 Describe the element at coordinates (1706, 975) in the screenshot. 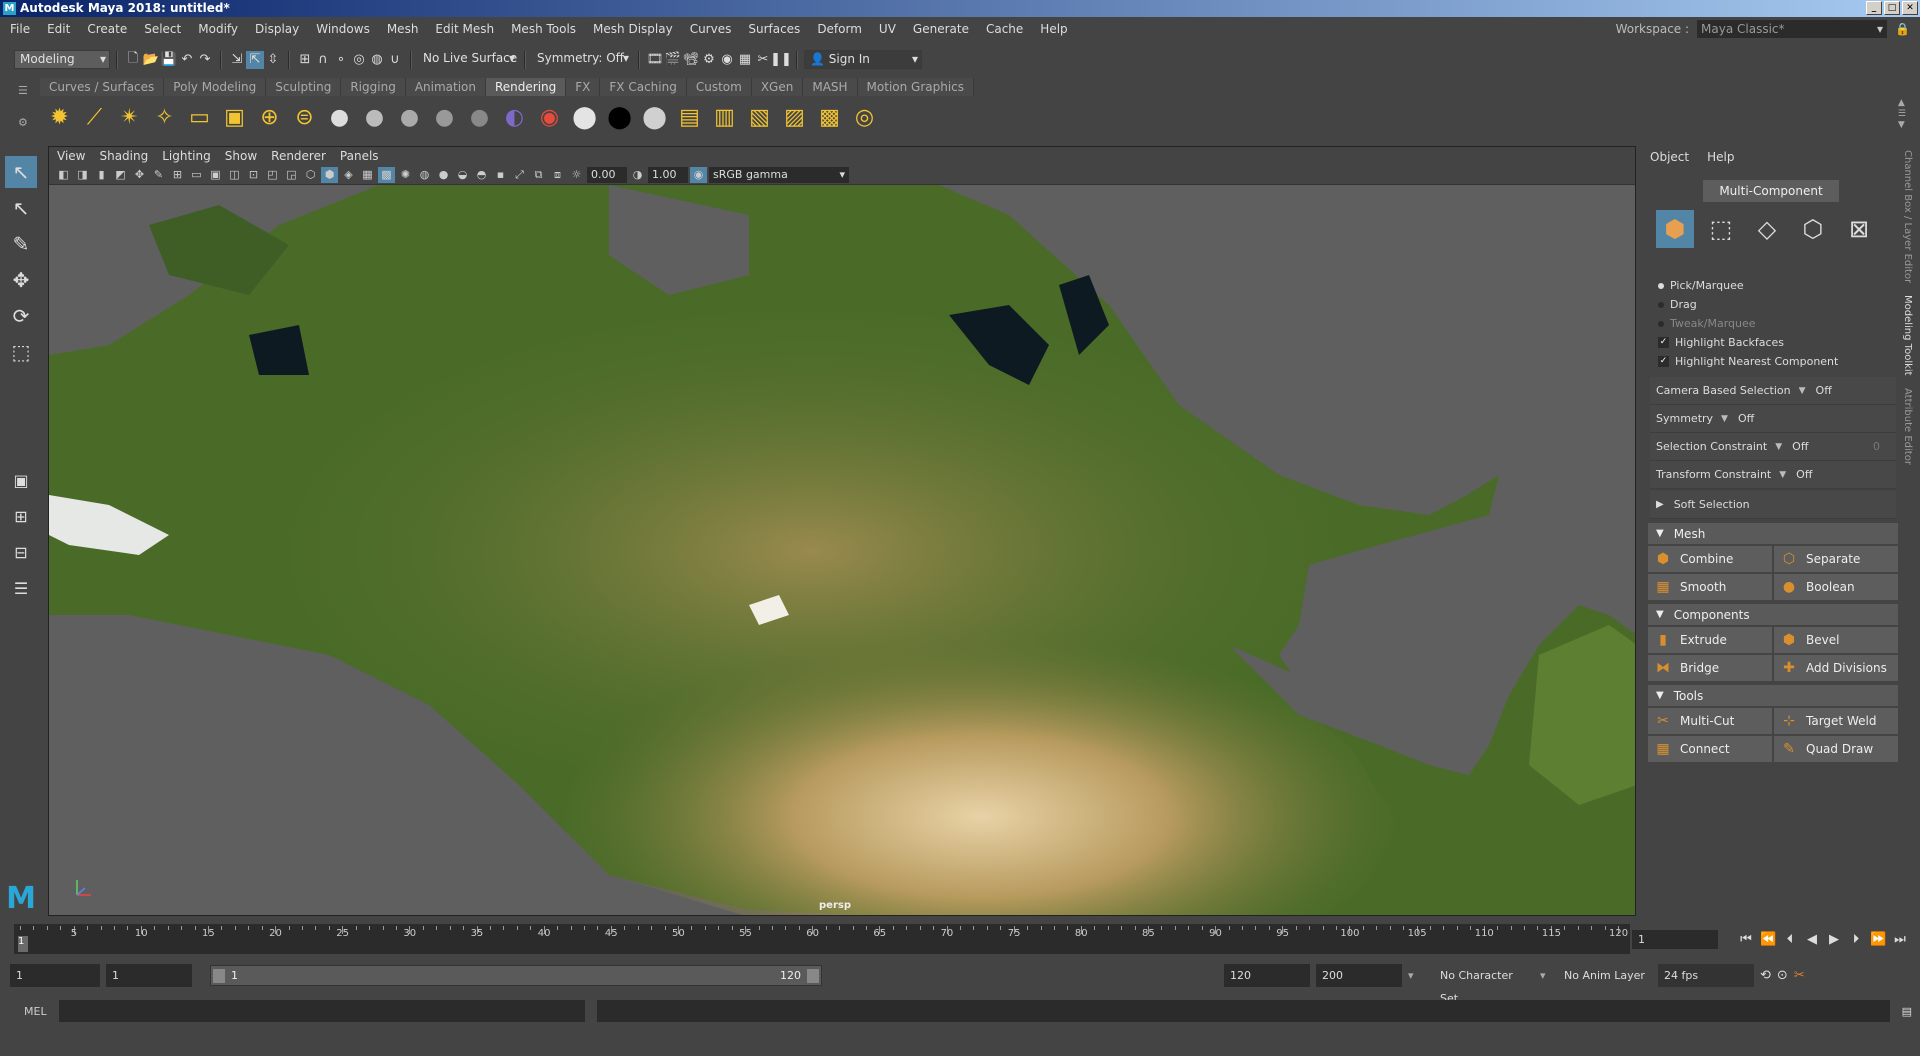

I see `fps-dropdown: 24 fps` at that location.